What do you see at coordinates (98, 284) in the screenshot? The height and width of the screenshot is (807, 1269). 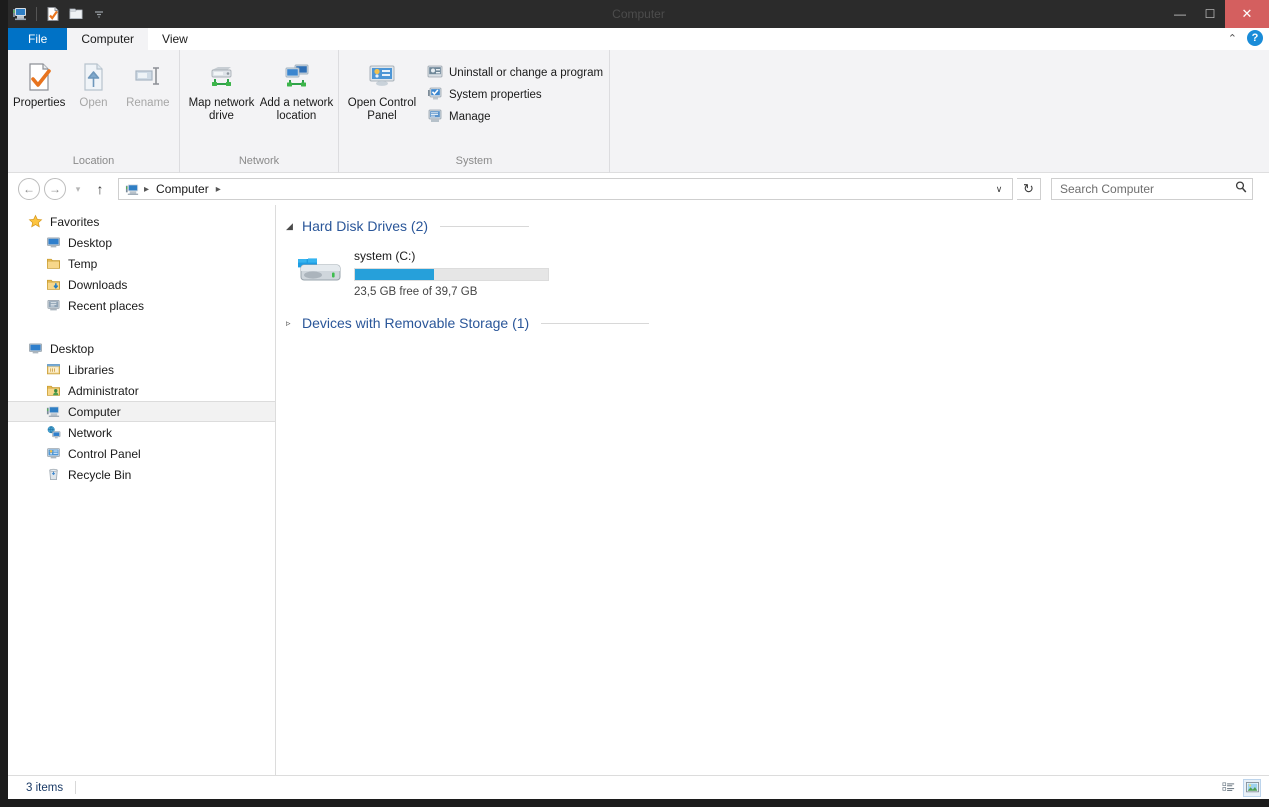 I see `sidebar-item-label-downloads: Downloads` at bounding box center [98, 284].